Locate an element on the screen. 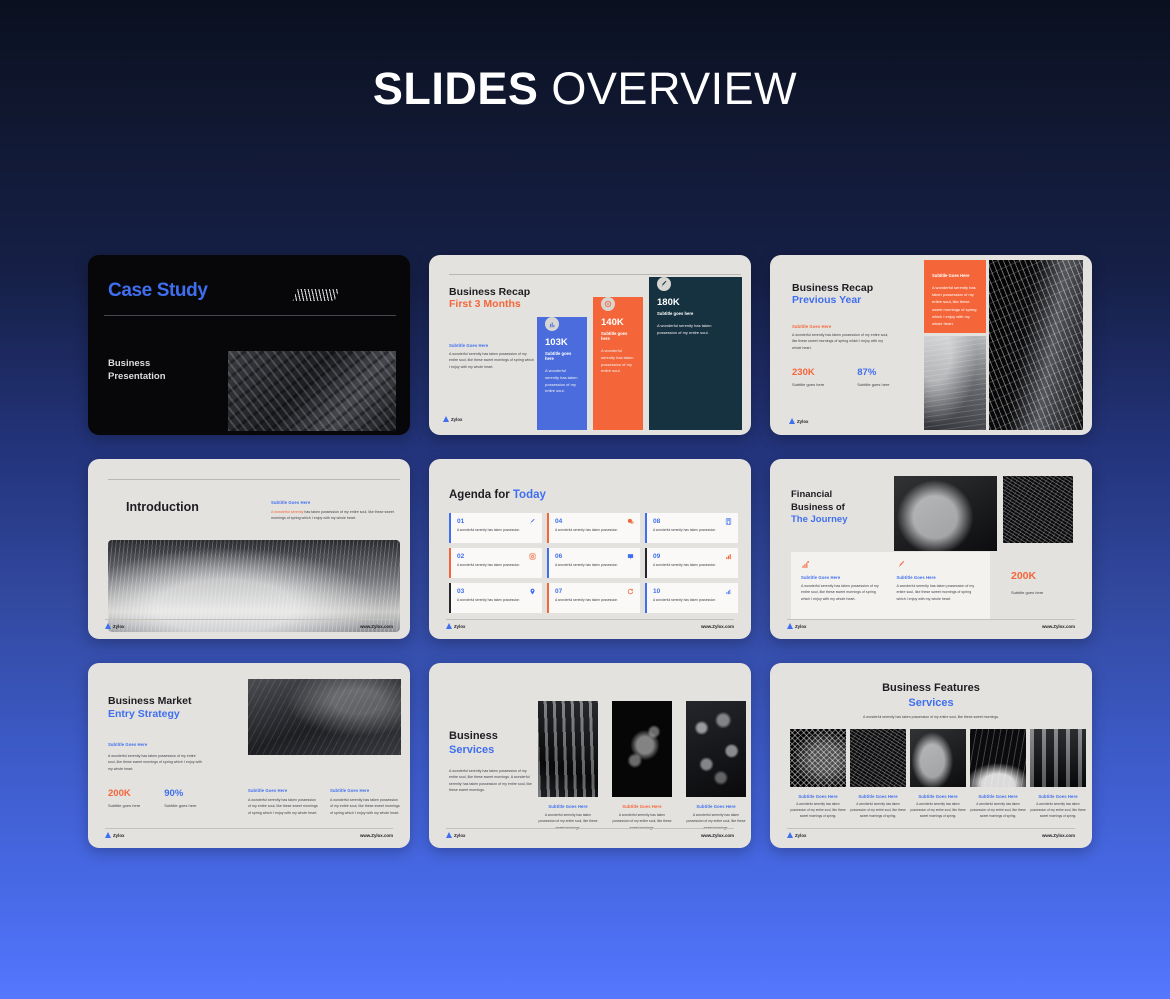 The height and width of the screenshot is (999, 1170). swoosh-photo is located at coordinates (998, 758).